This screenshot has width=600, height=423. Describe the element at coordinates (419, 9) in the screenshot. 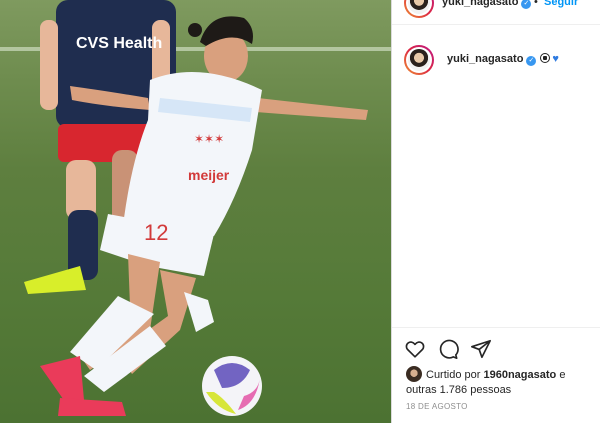

I see `author-avatar` at that location.